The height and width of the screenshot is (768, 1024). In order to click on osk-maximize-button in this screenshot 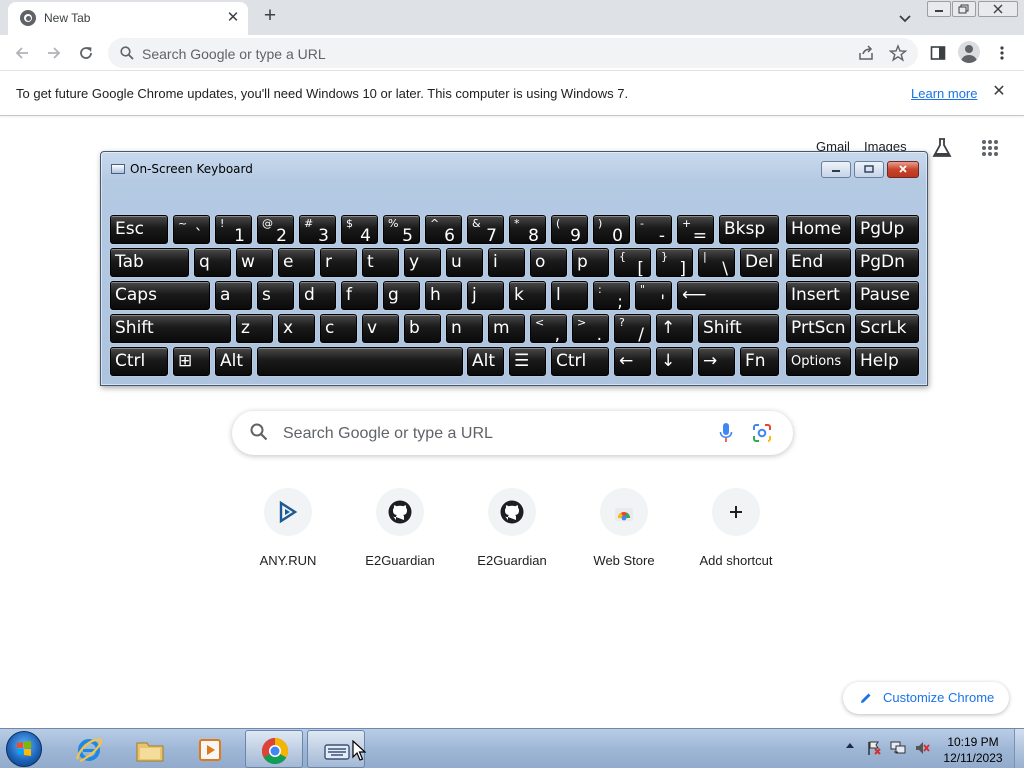, I will do `click(869, 169)`.